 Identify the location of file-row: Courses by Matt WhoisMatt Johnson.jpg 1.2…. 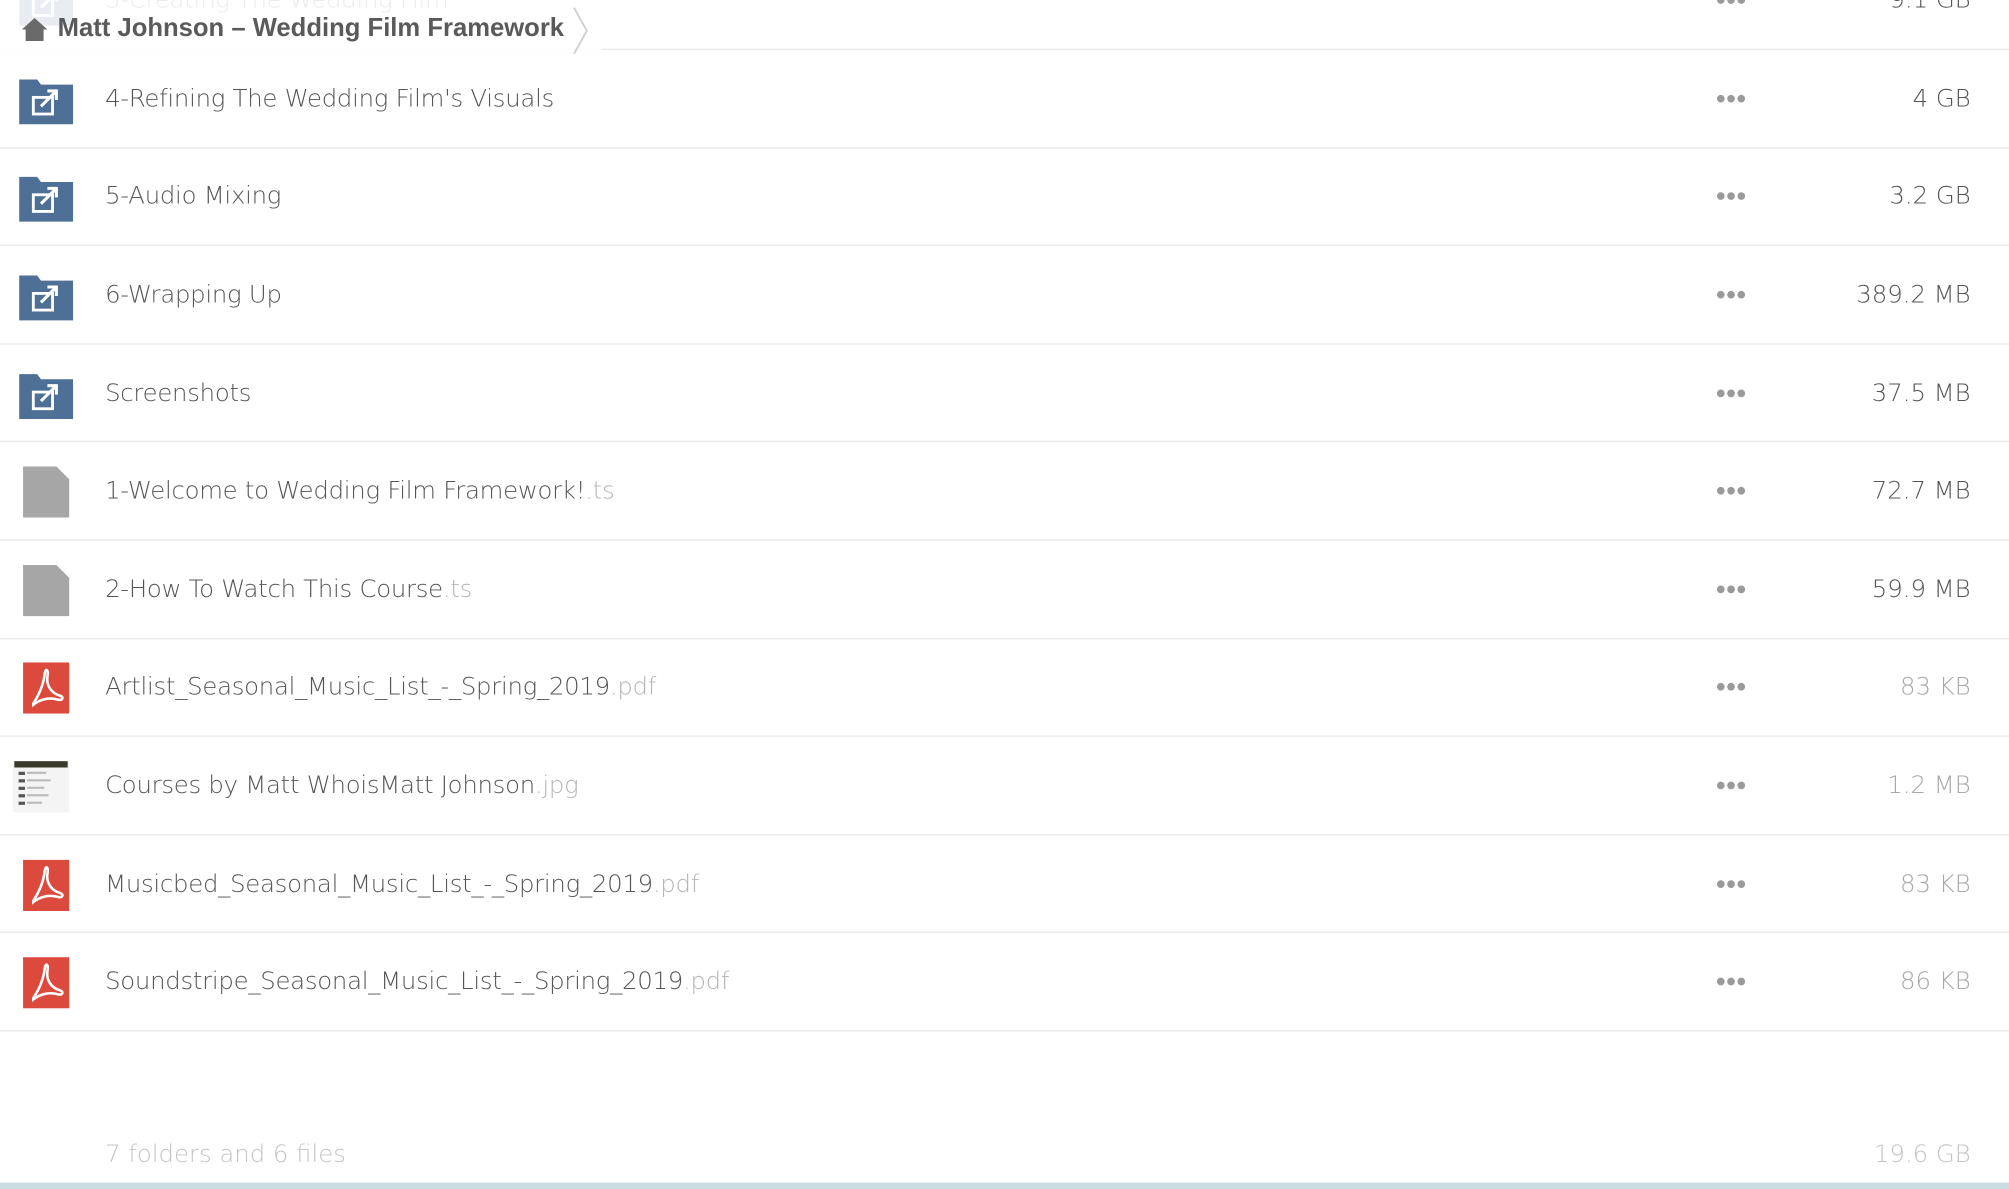
(1004, 786).